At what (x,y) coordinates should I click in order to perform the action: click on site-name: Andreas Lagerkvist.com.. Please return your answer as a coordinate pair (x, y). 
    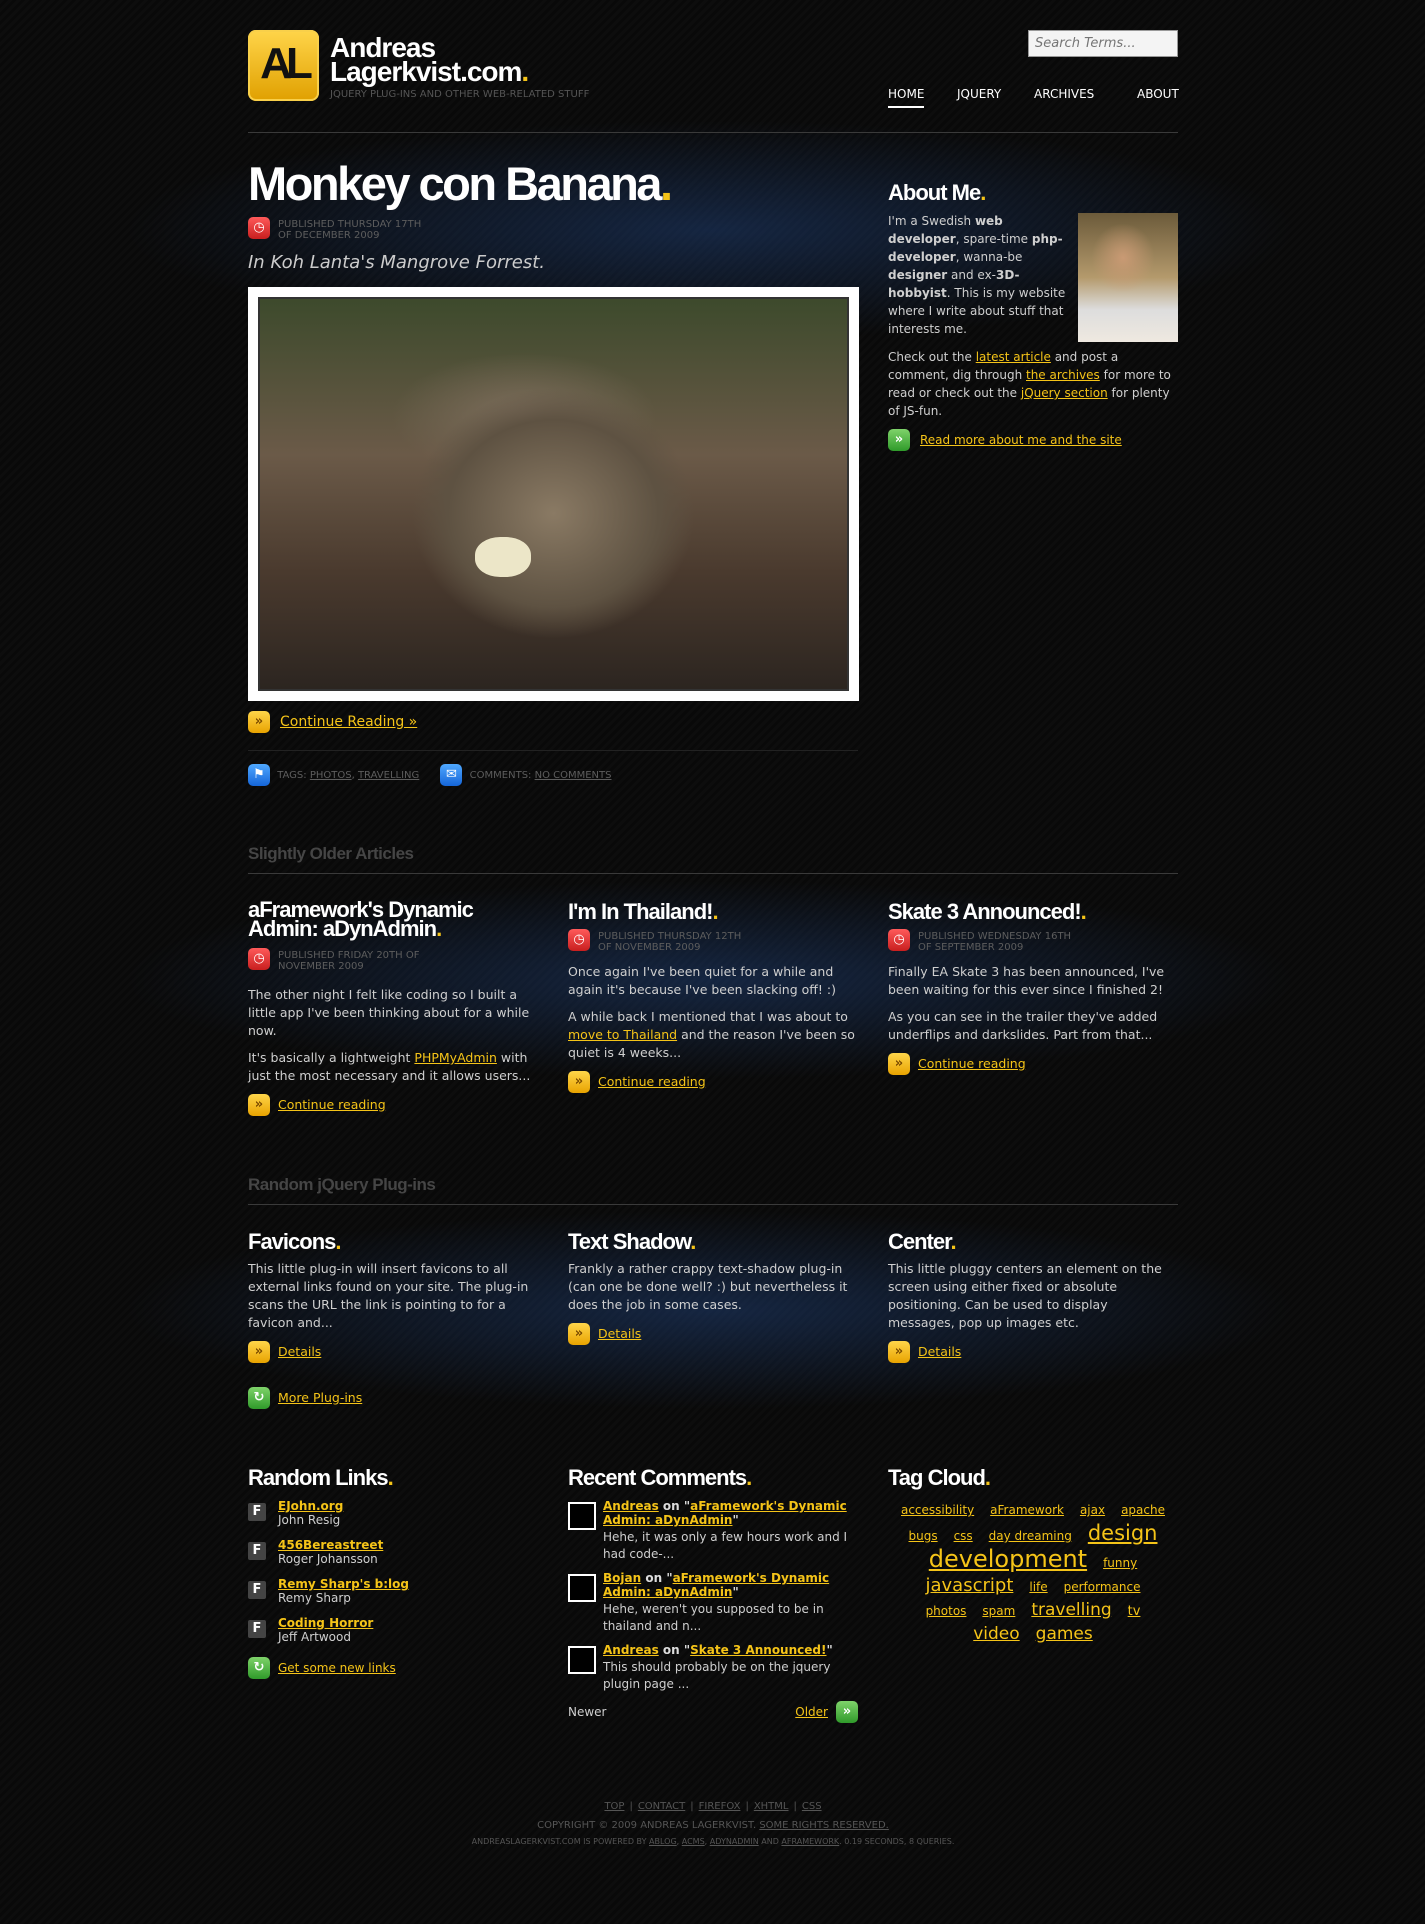
    Looking at the image, I should click on (429, 60).